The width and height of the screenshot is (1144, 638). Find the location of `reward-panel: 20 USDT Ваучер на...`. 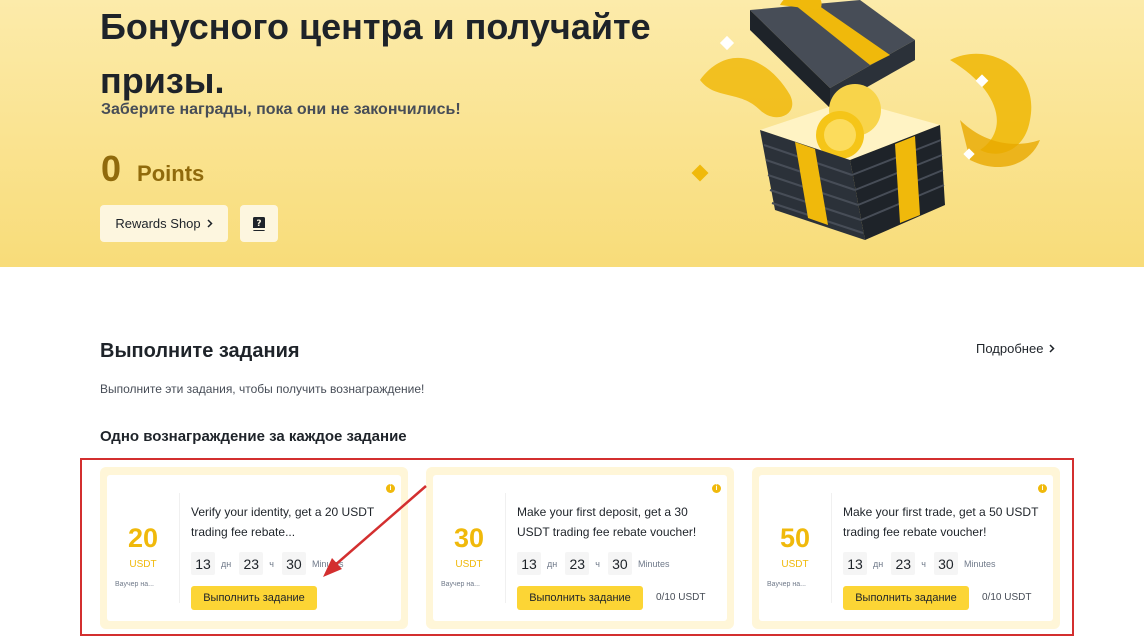

reward-panel: 20 USDT Ваучер на... is located at coordinates (143, 548).